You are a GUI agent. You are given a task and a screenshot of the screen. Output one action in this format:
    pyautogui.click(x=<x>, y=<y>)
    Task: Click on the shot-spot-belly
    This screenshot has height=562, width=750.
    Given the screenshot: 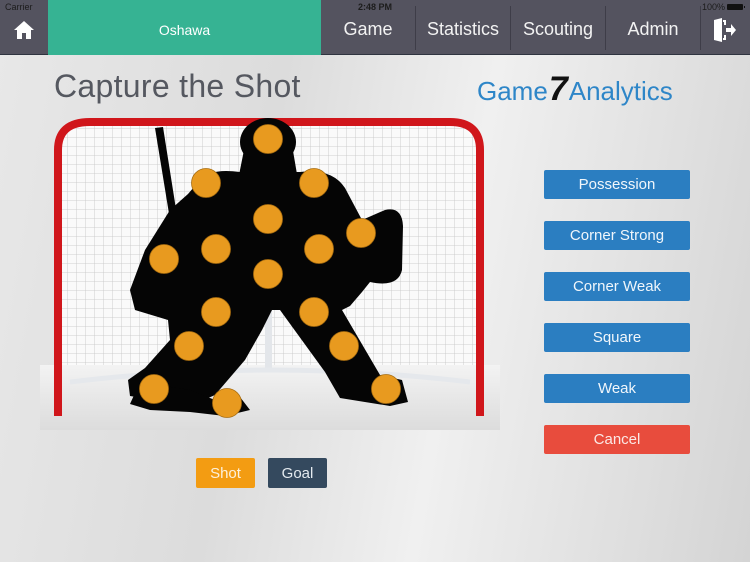 What is the action you would take?
    pyautogui.click(x=268, y=274)
    